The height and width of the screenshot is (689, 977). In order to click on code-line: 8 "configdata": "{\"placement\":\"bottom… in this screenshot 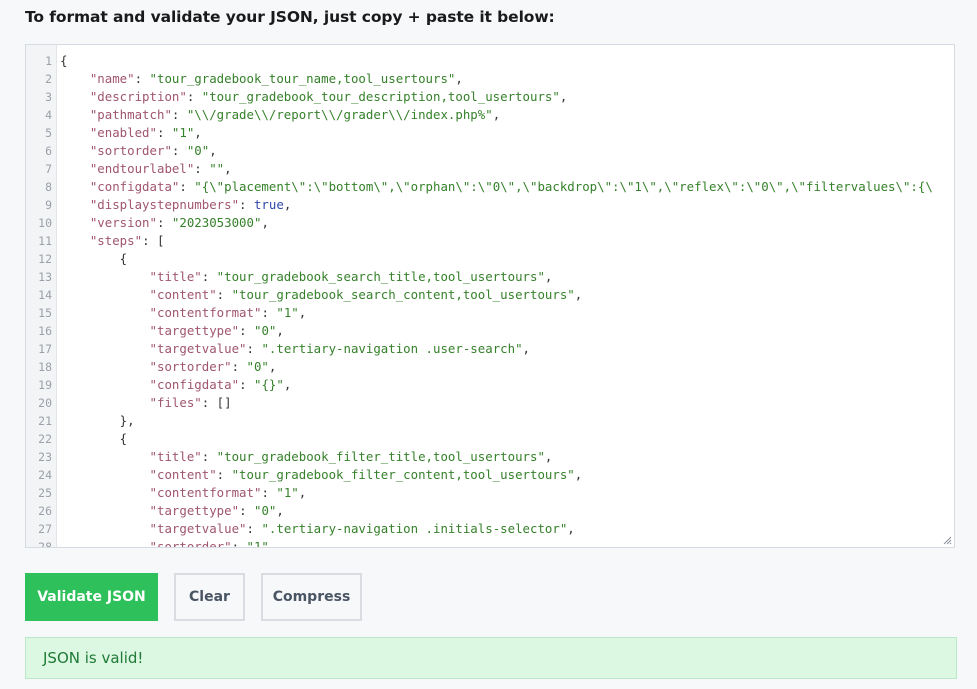, I will do `click(490, 187)`.